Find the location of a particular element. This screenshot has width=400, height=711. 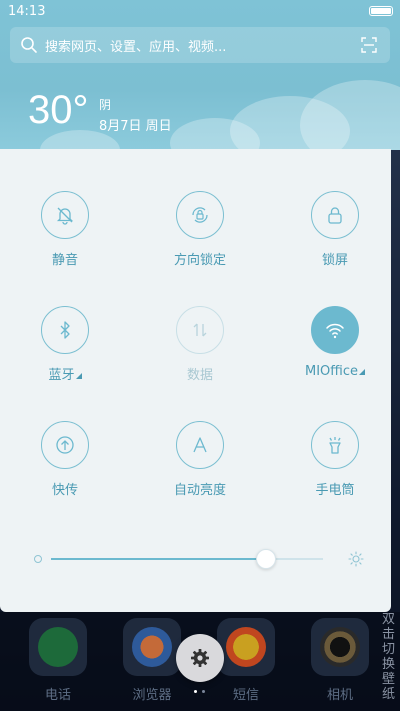

bell-off-icon is located at coordinates (65, 215).